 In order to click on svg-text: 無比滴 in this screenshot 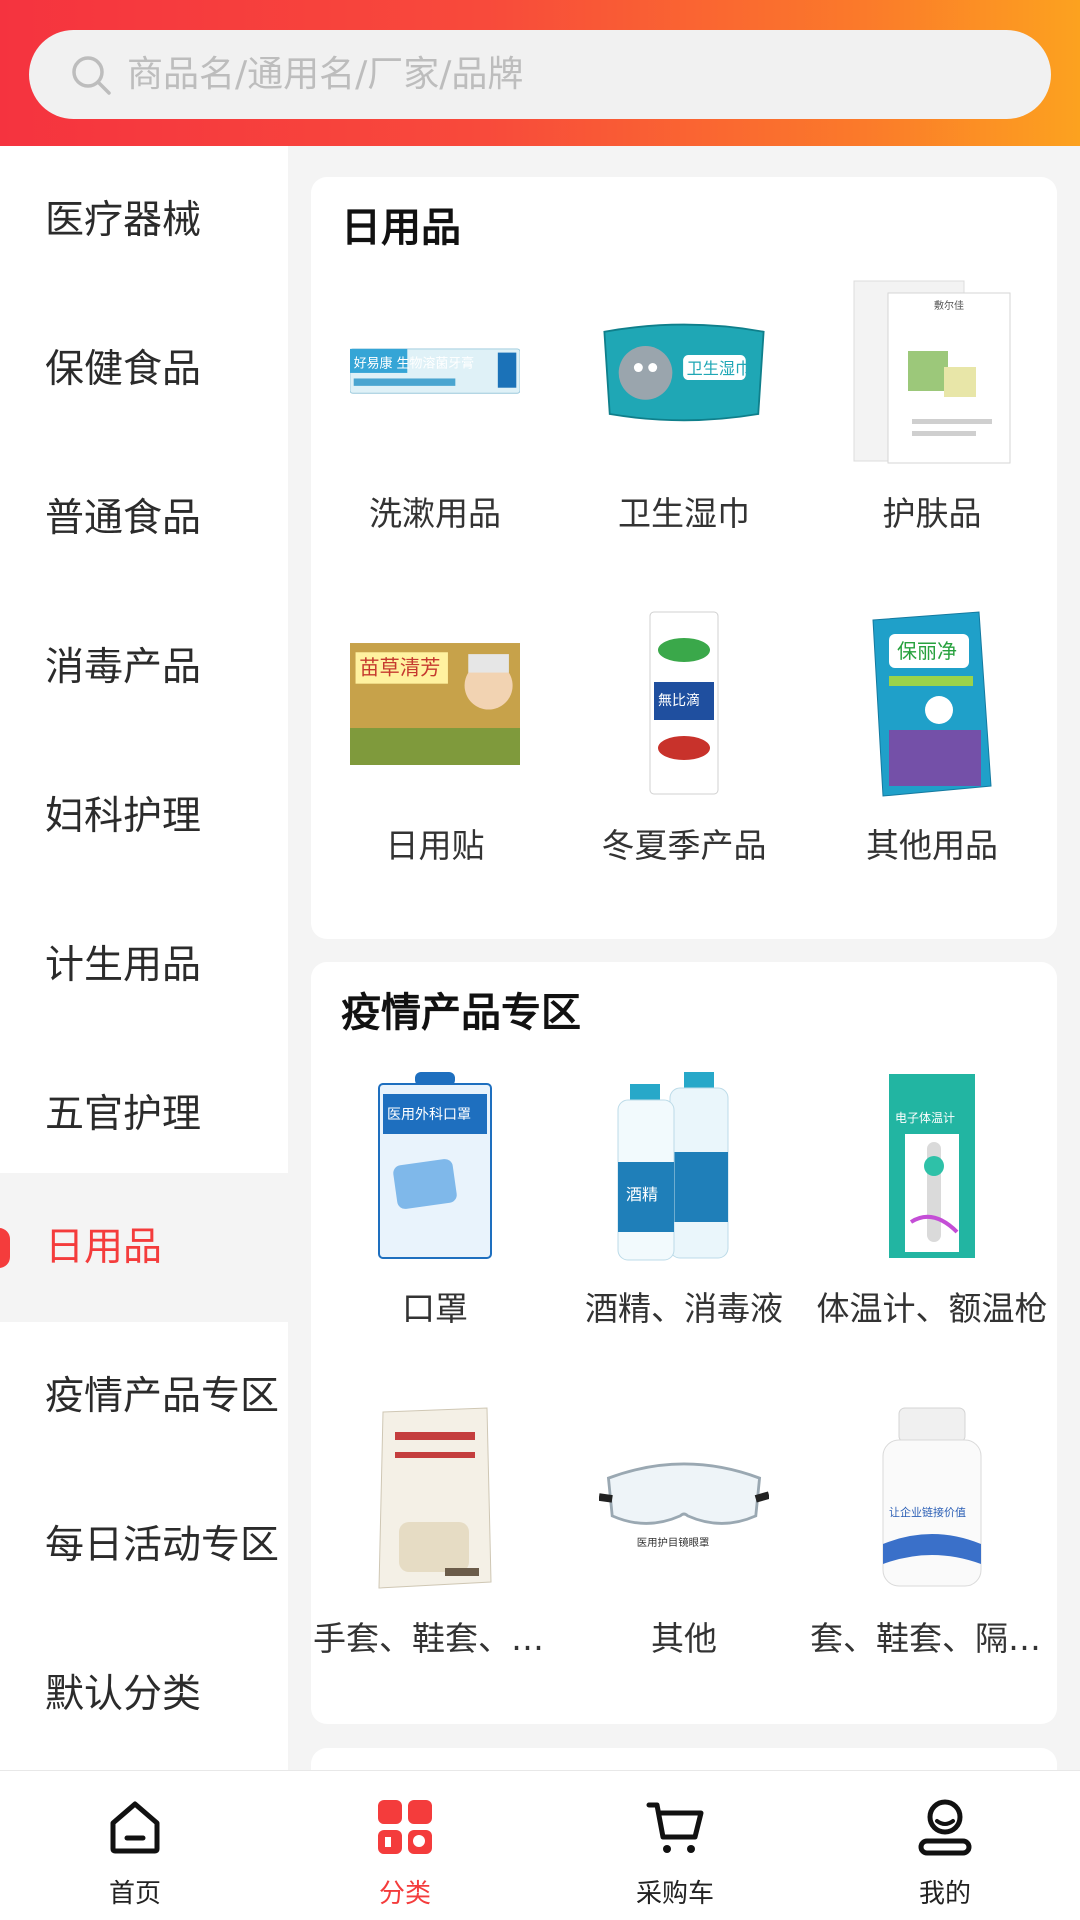, I will do `click(679, 700)`.